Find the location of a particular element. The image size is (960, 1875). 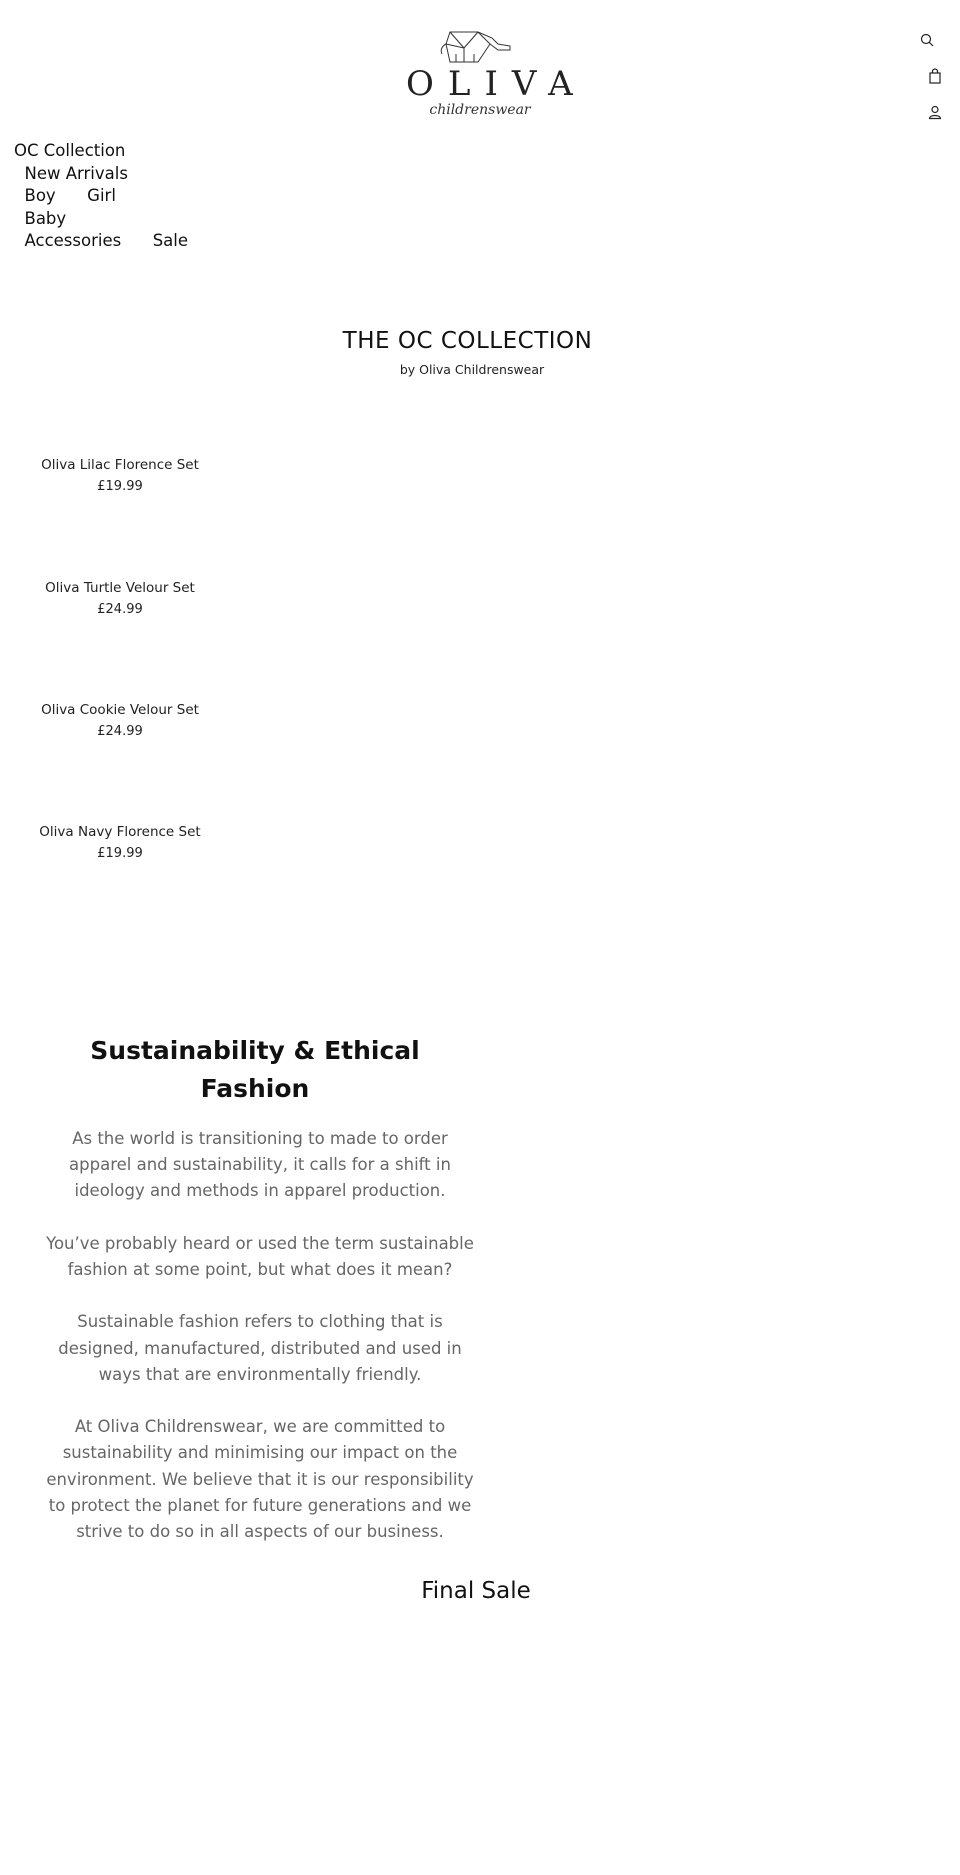

nav-row: OC Collection is located at coordinates (101, 151).